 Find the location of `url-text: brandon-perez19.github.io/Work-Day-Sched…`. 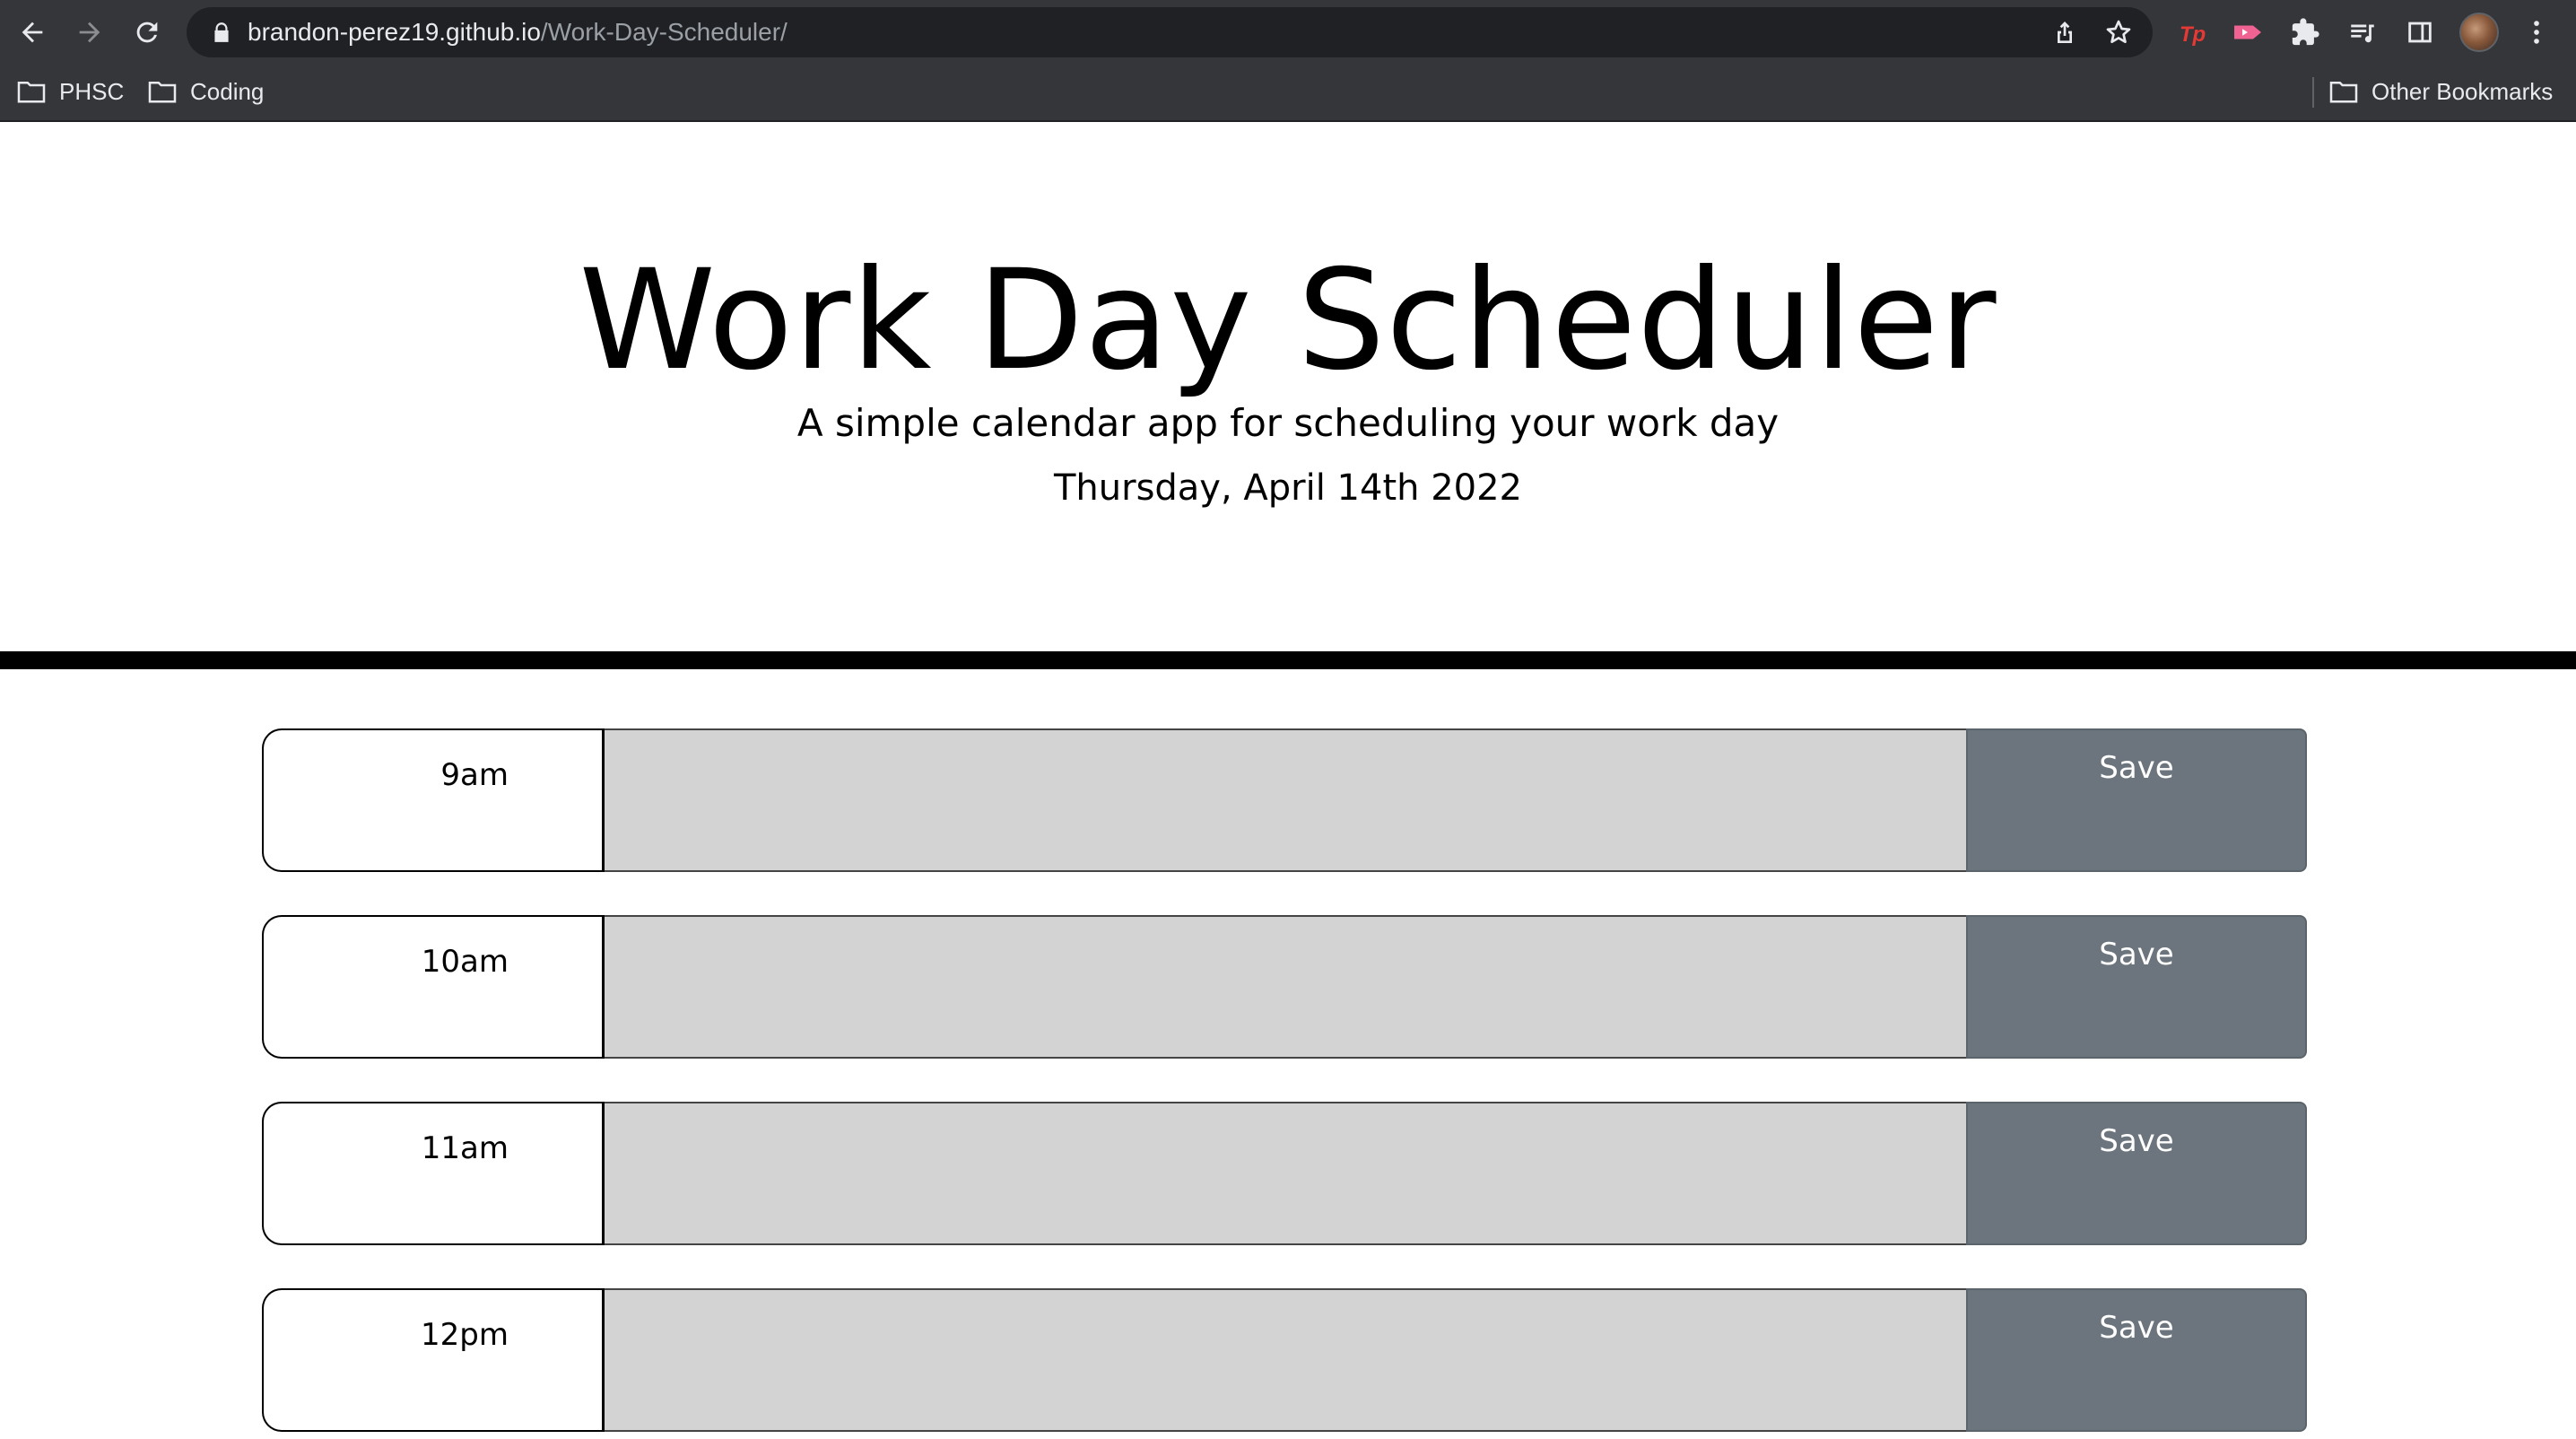

url-text: brandon-perez19.github.io/Work-Day-Sched… is located at coordinates (518, 32).